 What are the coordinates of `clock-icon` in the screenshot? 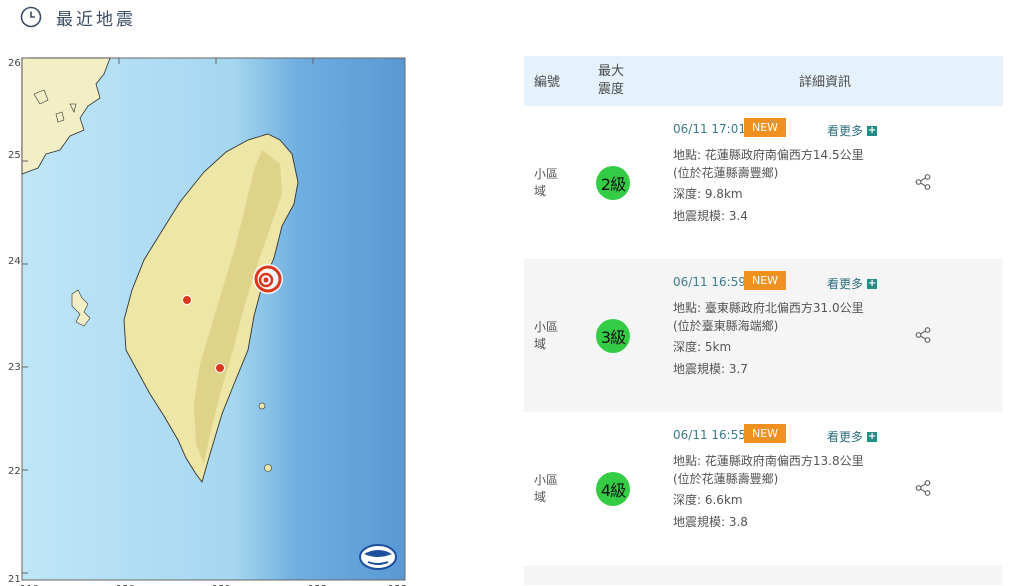 It's located at (31, 17).